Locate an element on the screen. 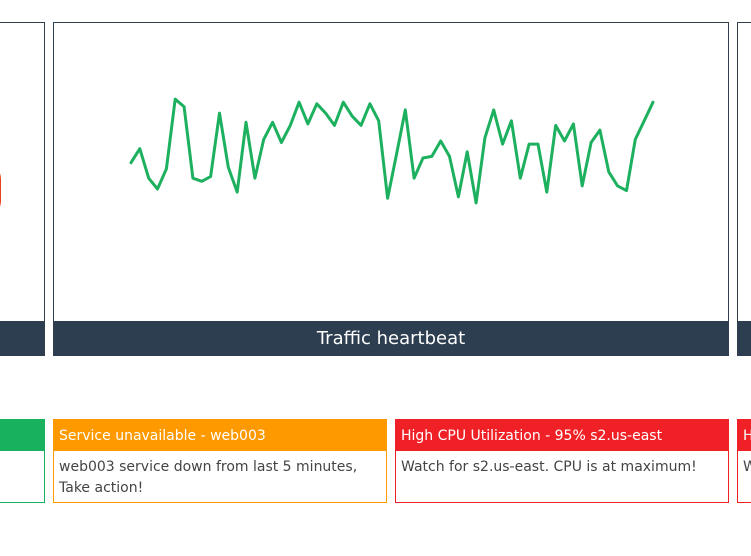  alert-card-partial-right: H W n is located at coordinates (744, 461).